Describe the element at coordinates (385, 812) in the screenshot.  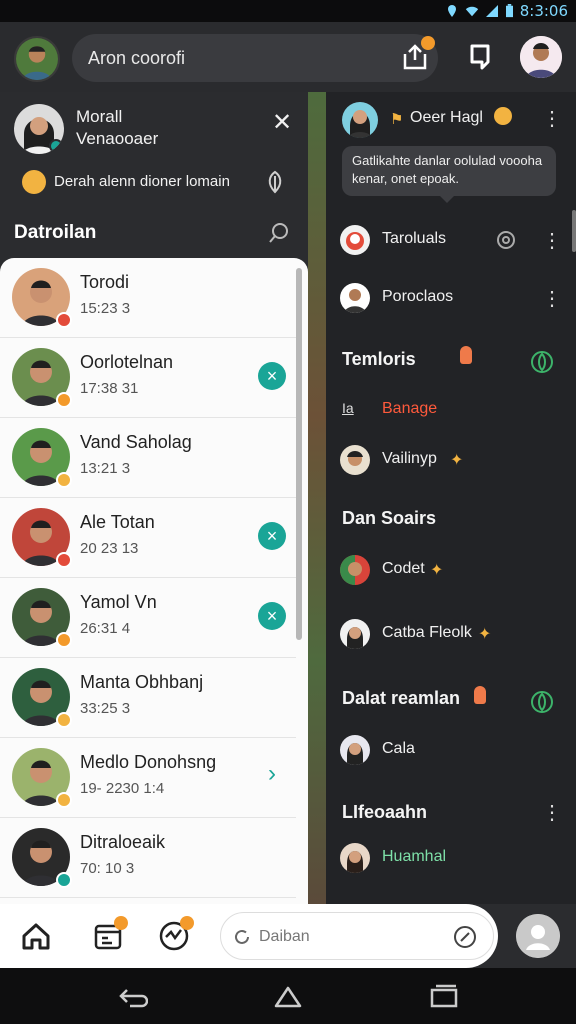
I see `section-lifeoaahn: LIfeoaahn` at that location.